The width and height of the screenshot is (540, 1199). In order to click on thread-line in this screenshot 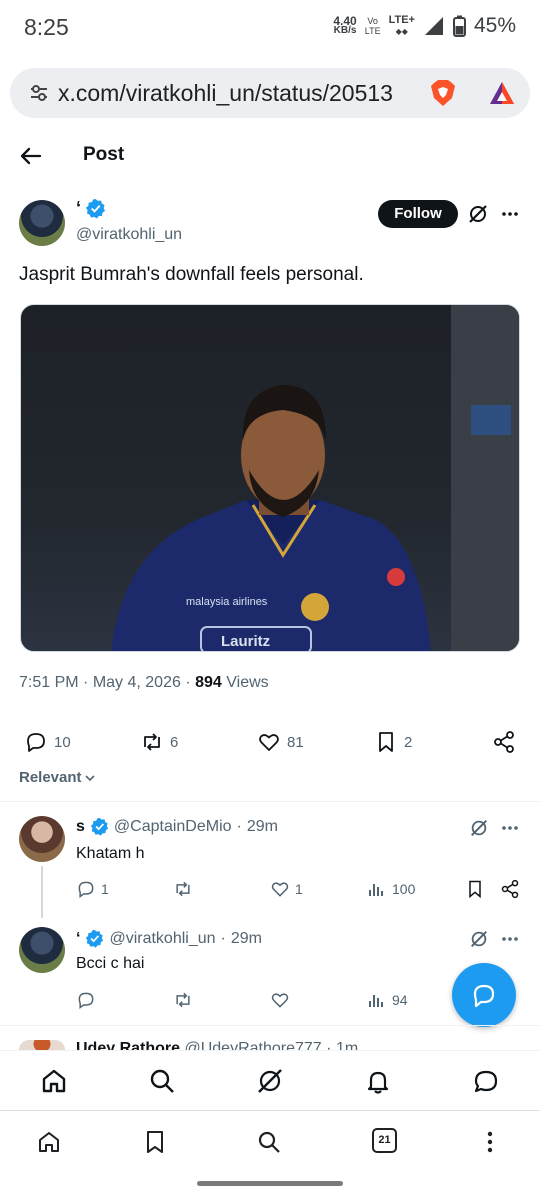, I will do `click(42, 892)`.